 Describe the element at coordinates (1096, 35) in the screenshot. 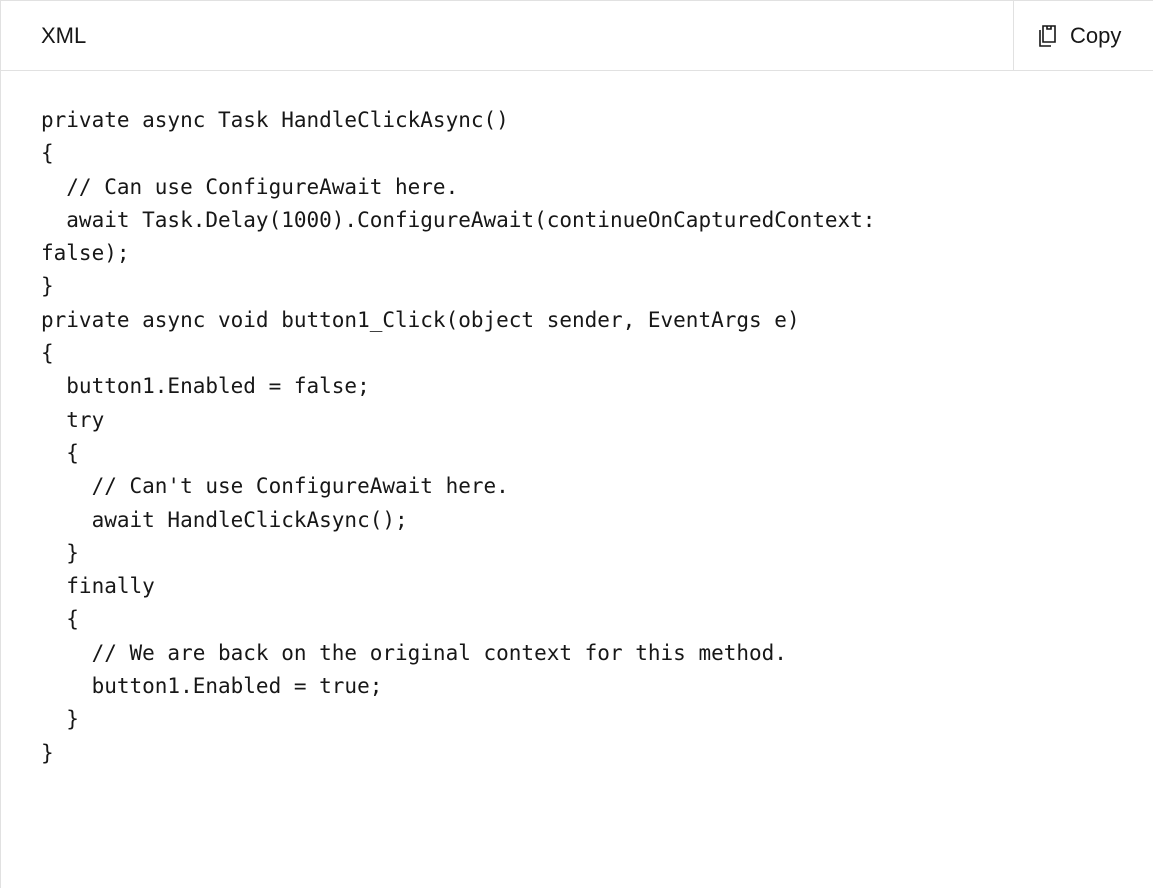

I see `copy-label: Copy` at that location.